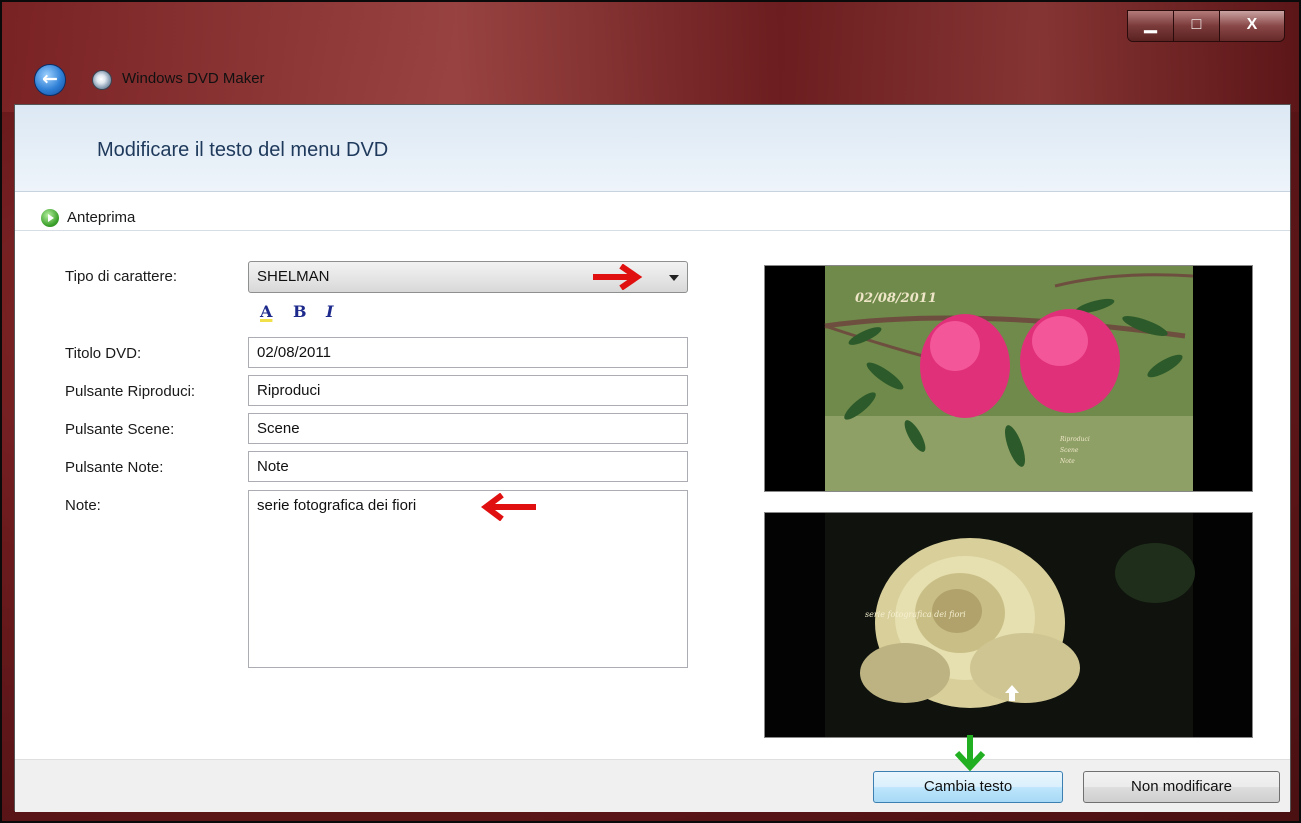  Describe the element at coordinates (1069, 450) in the screenshot. I see `preview-menu-item: Scene` at that location.